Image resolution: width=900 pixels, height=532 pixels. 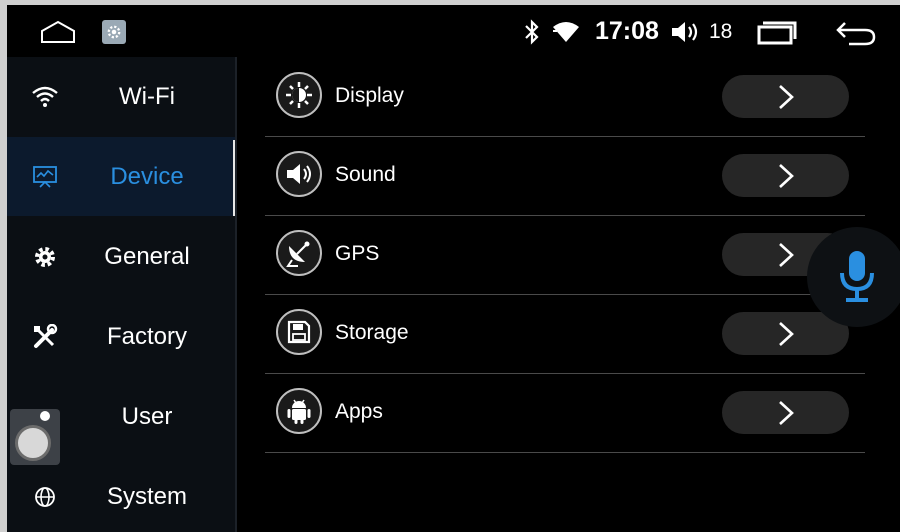 What do you see at coordinates (687, 34) in the screenshot?
I see `volume-icon` at bounding box center [687, 34].